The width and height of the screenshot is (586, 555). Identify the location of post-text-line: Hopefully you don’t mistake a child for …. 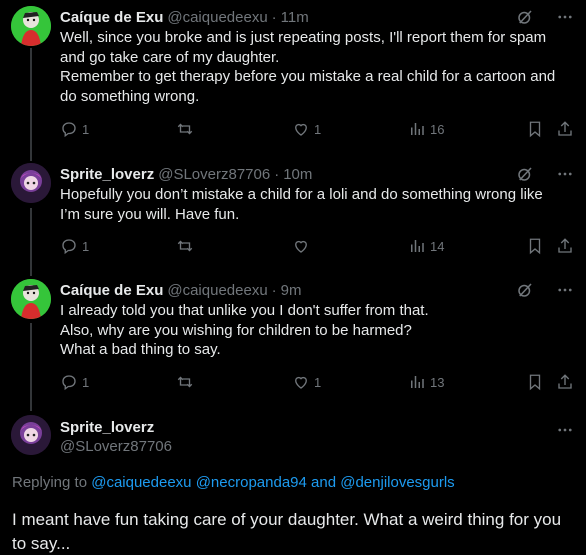
(301, 194).